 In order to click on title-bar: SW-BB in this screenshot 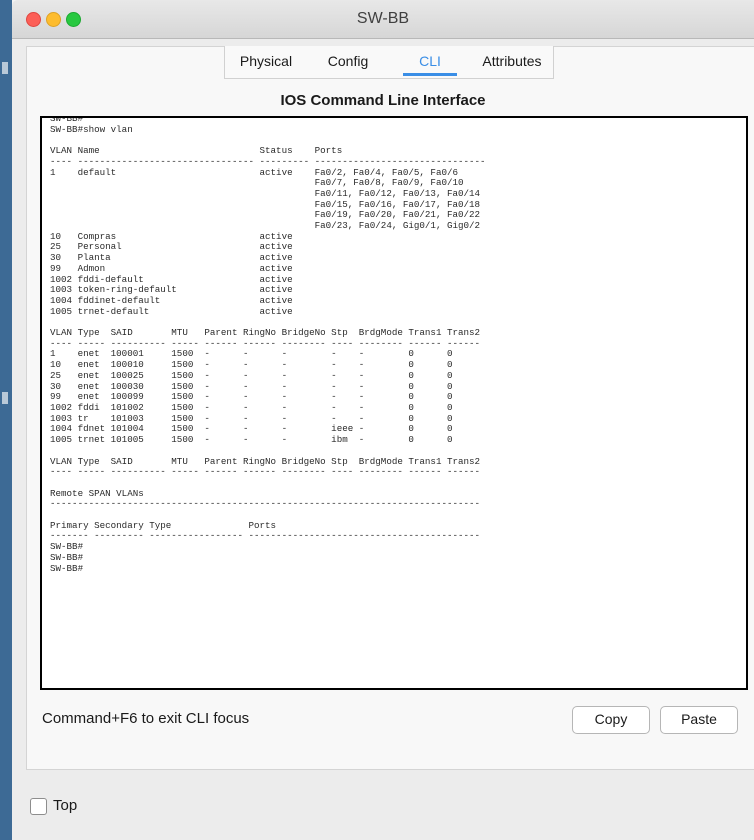, I will do `click(383, 19)`.